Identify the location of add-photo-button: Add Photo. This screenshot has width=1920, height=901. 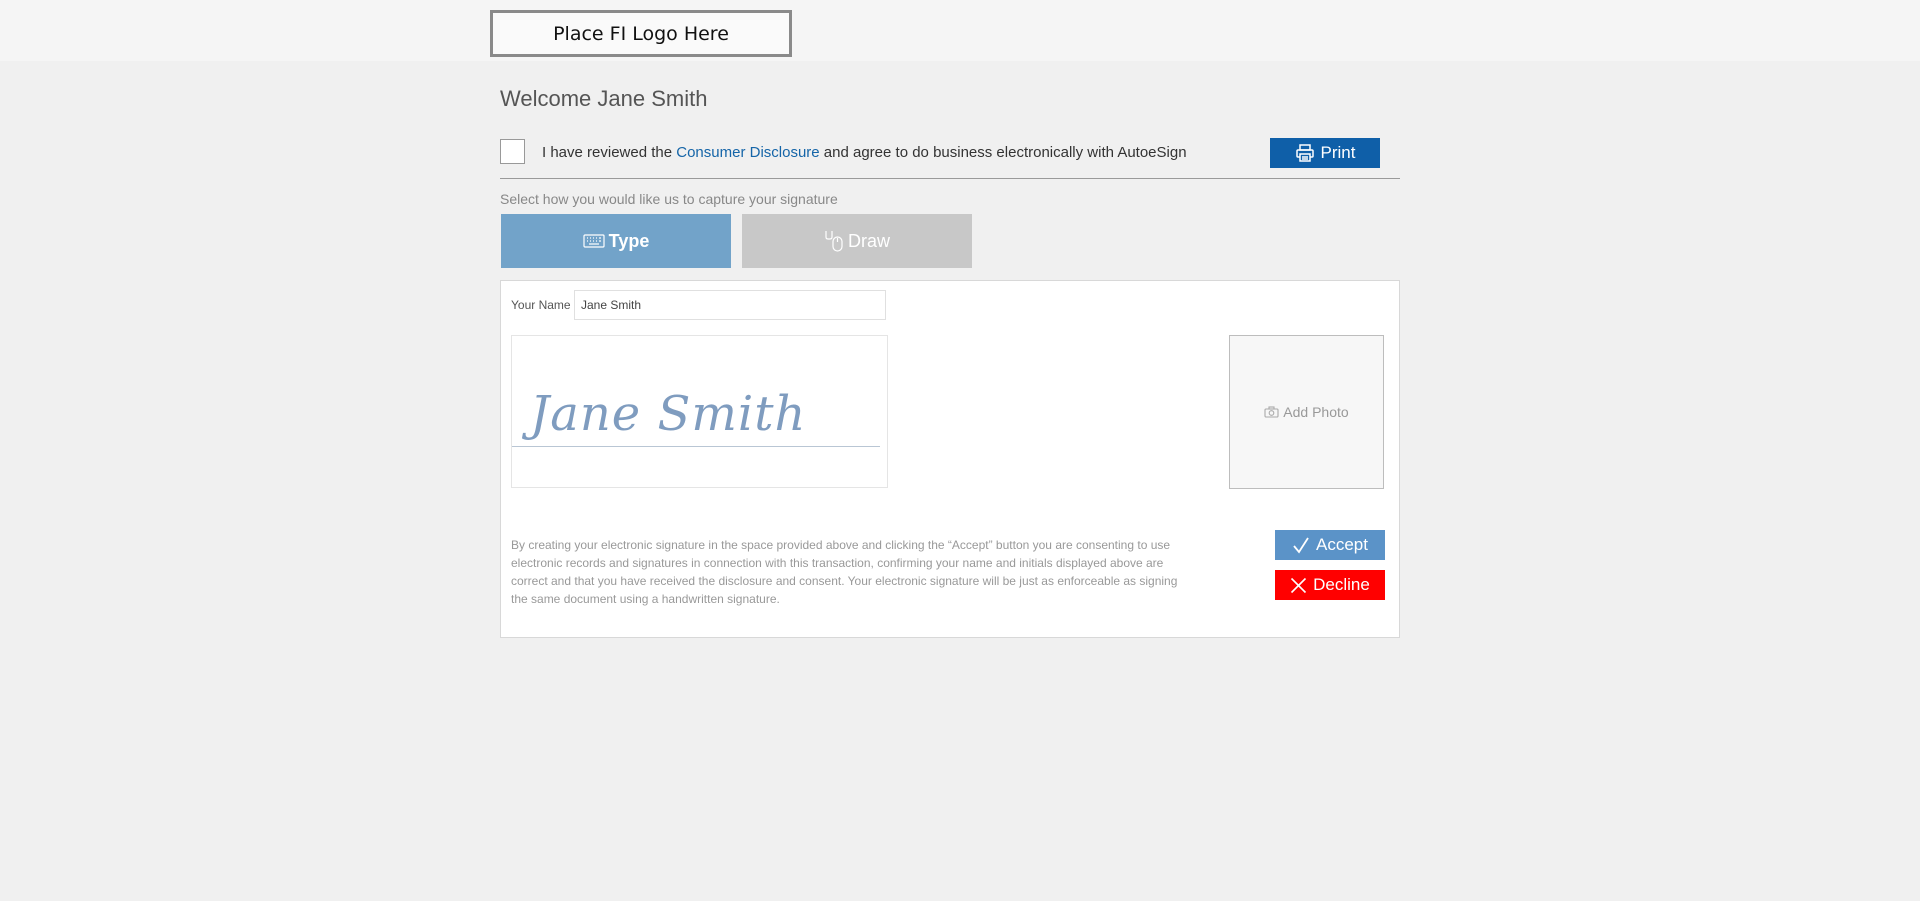
(1306, 412).